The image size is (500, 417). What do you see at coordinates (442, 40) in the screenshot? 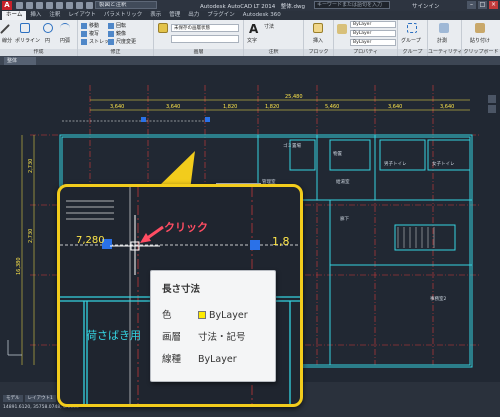
I see `measure-button: 計測` at bounding box center [442, 40].